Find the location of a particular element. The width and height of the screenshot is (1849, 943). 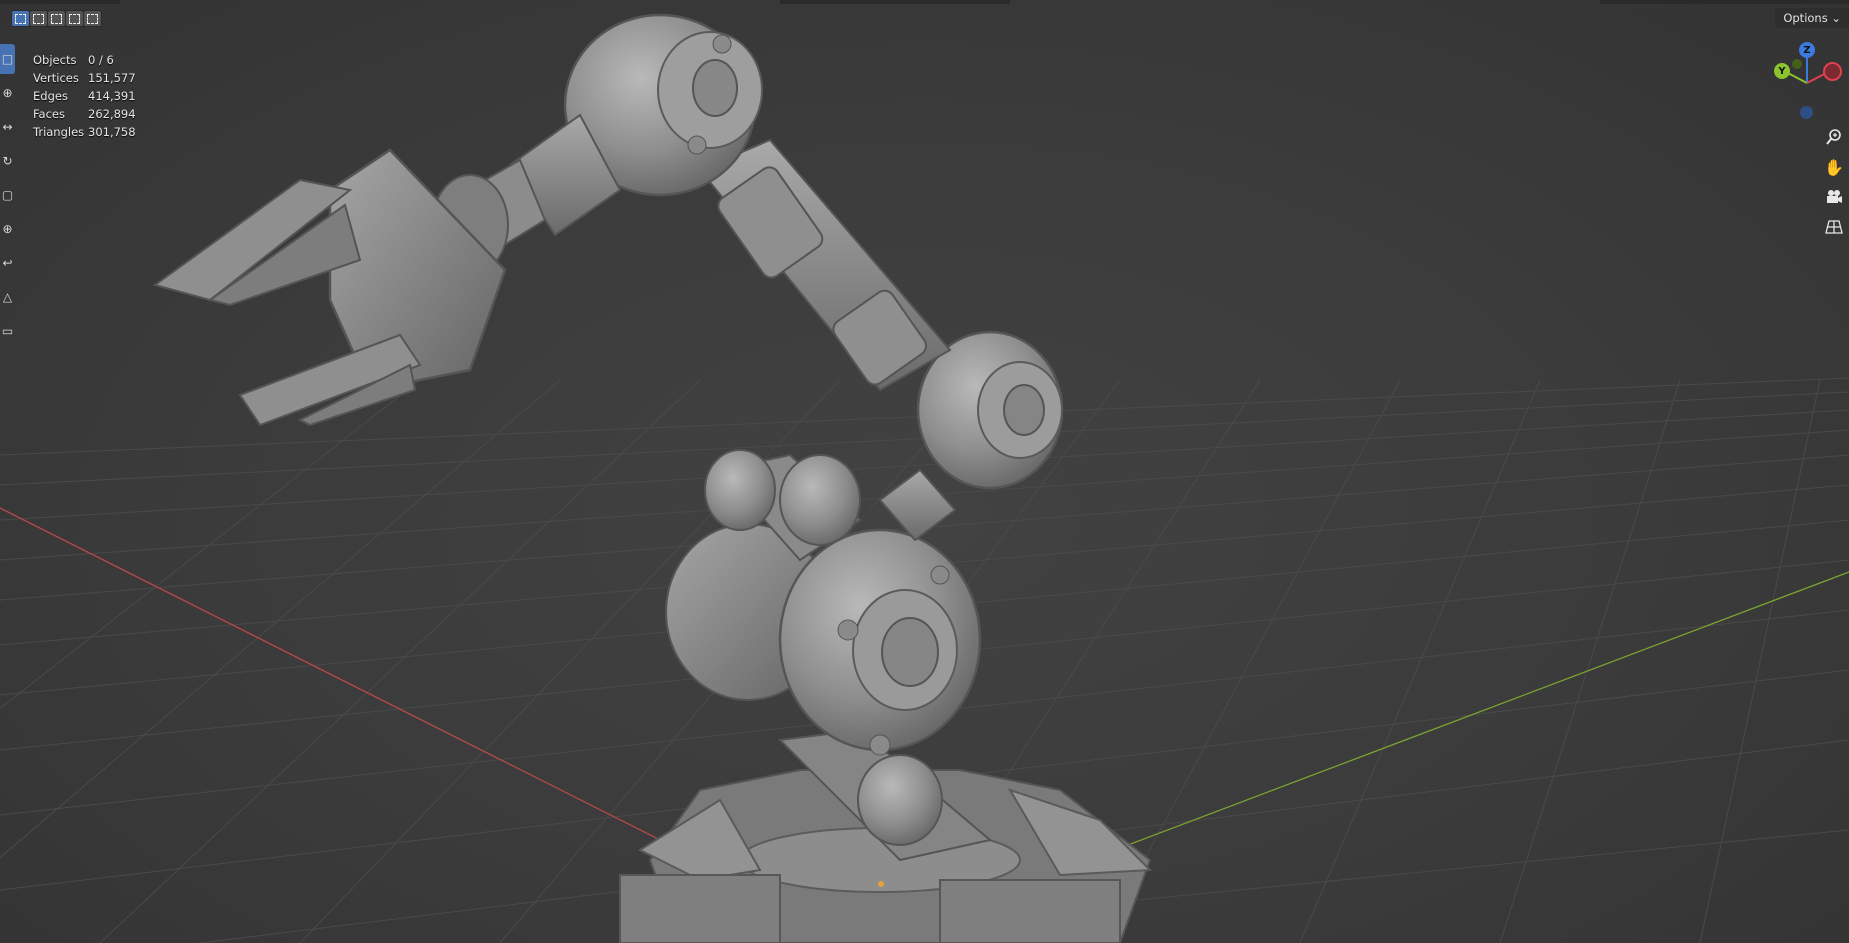

robot-upper-arm is located at coordinates (825, 265).